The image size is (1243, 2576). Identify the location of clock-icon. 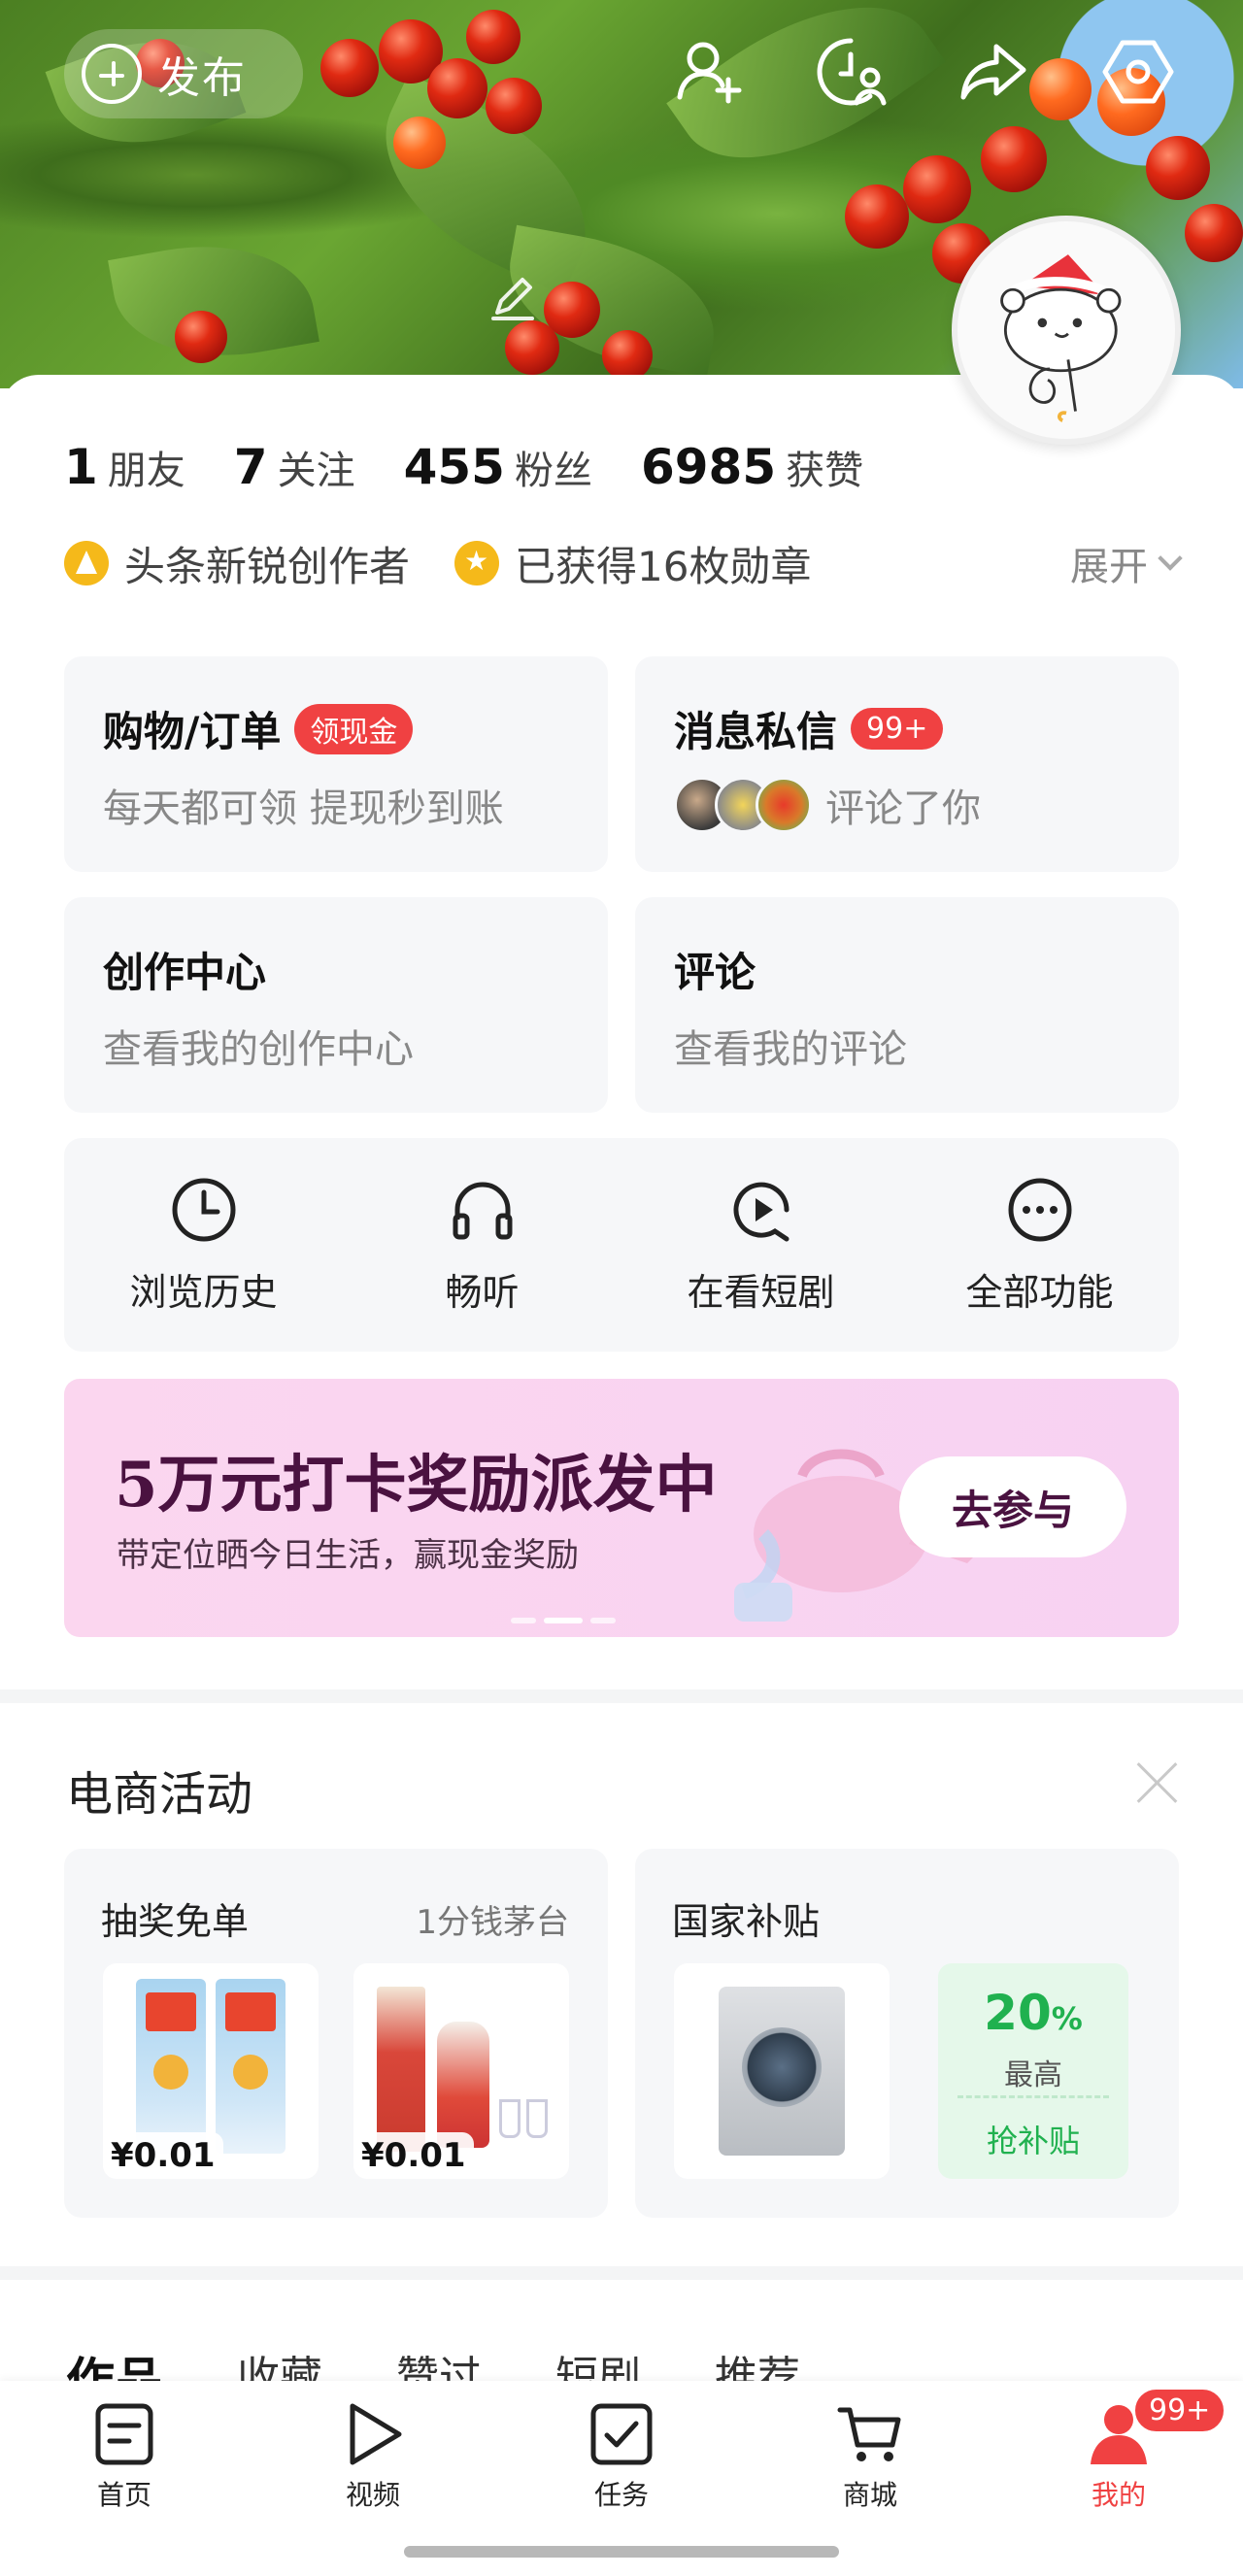
(203, 1210).